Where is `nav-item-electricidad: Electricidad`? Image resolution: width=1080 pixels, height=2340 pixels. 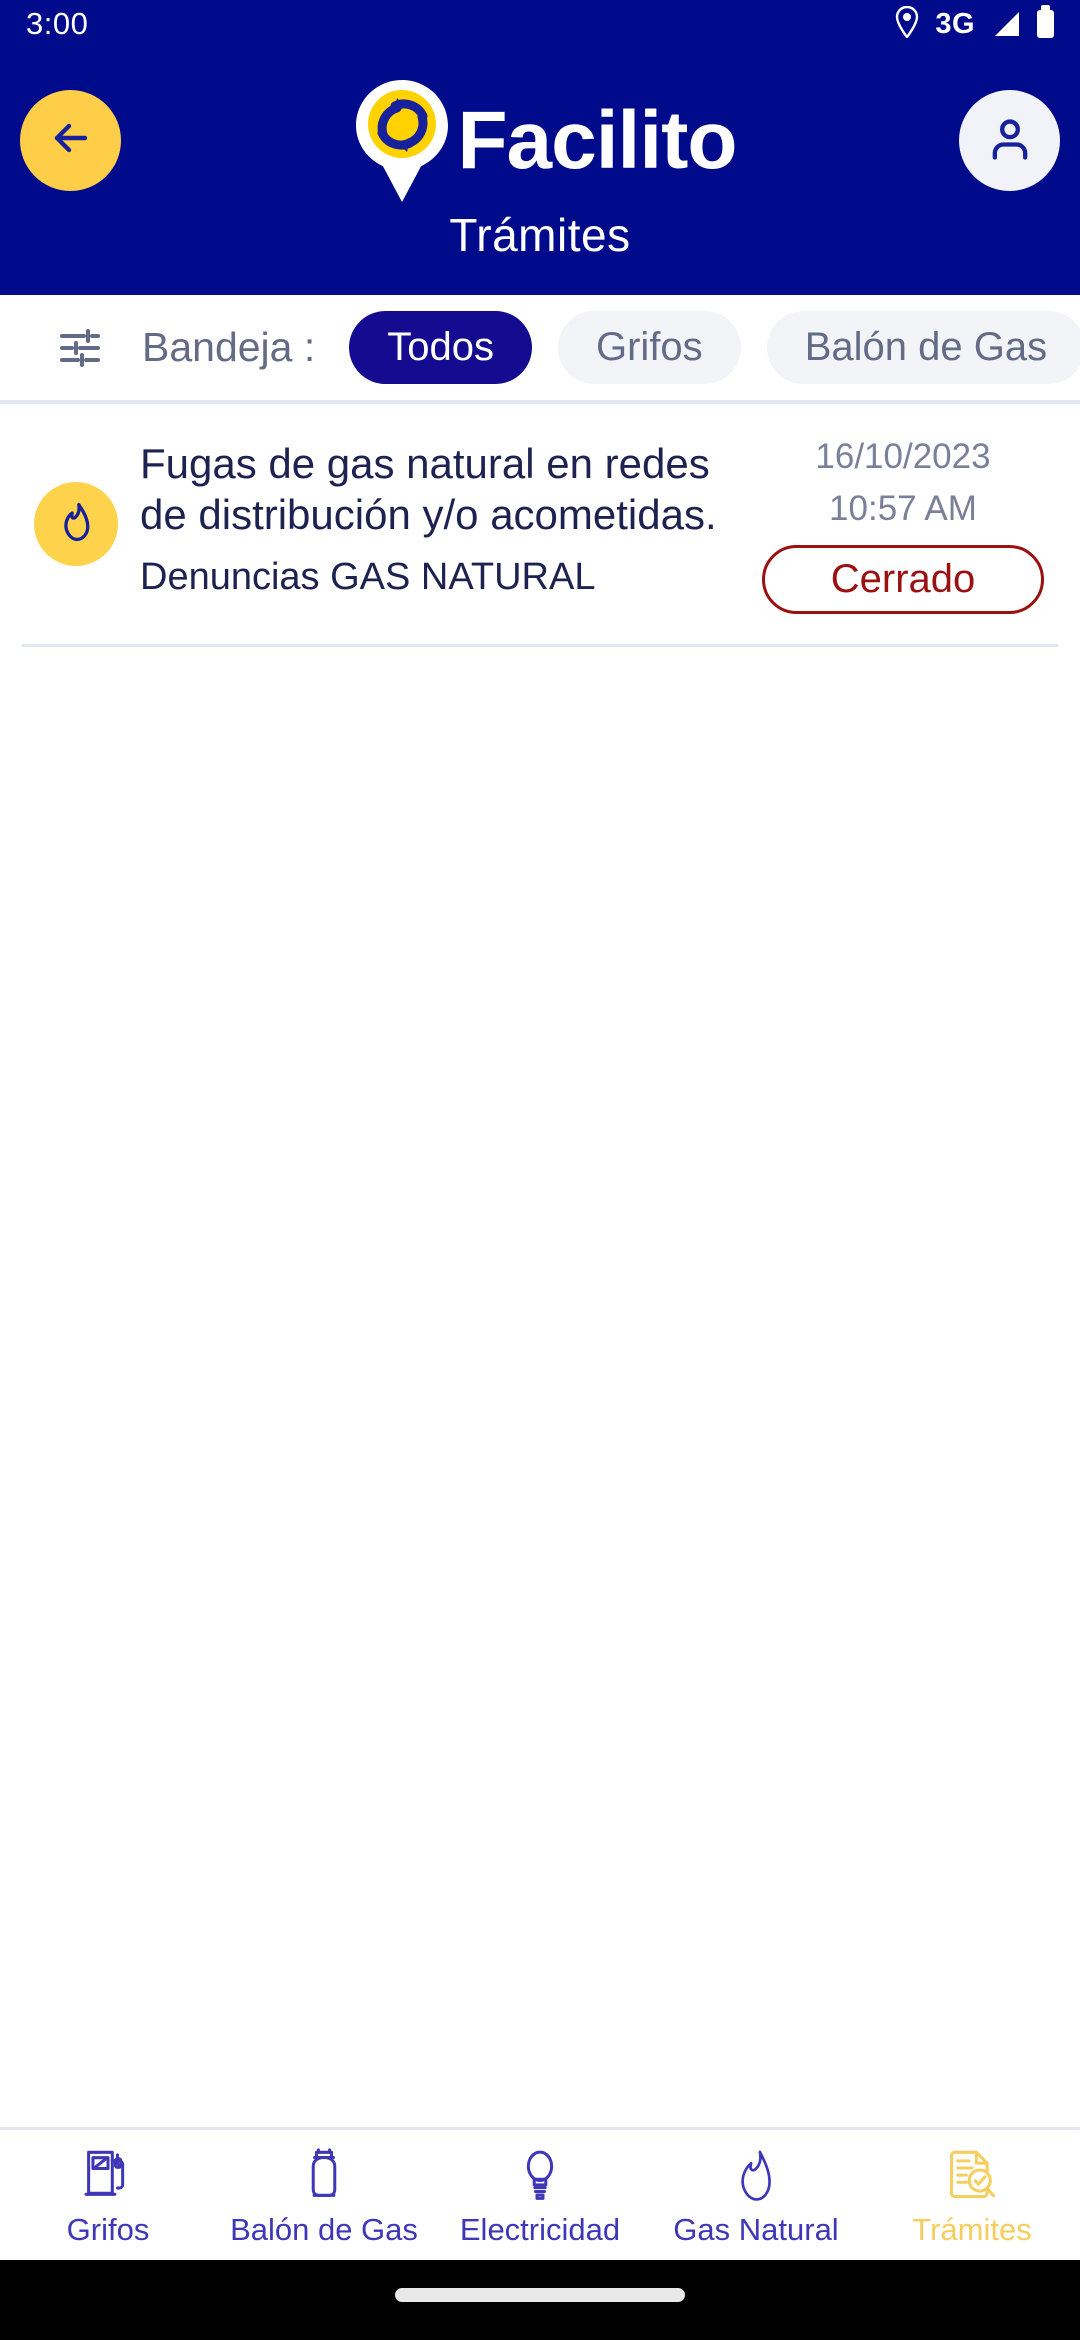 nav-item-electricidad: Electricidad is located at coordinates (540, 2195).